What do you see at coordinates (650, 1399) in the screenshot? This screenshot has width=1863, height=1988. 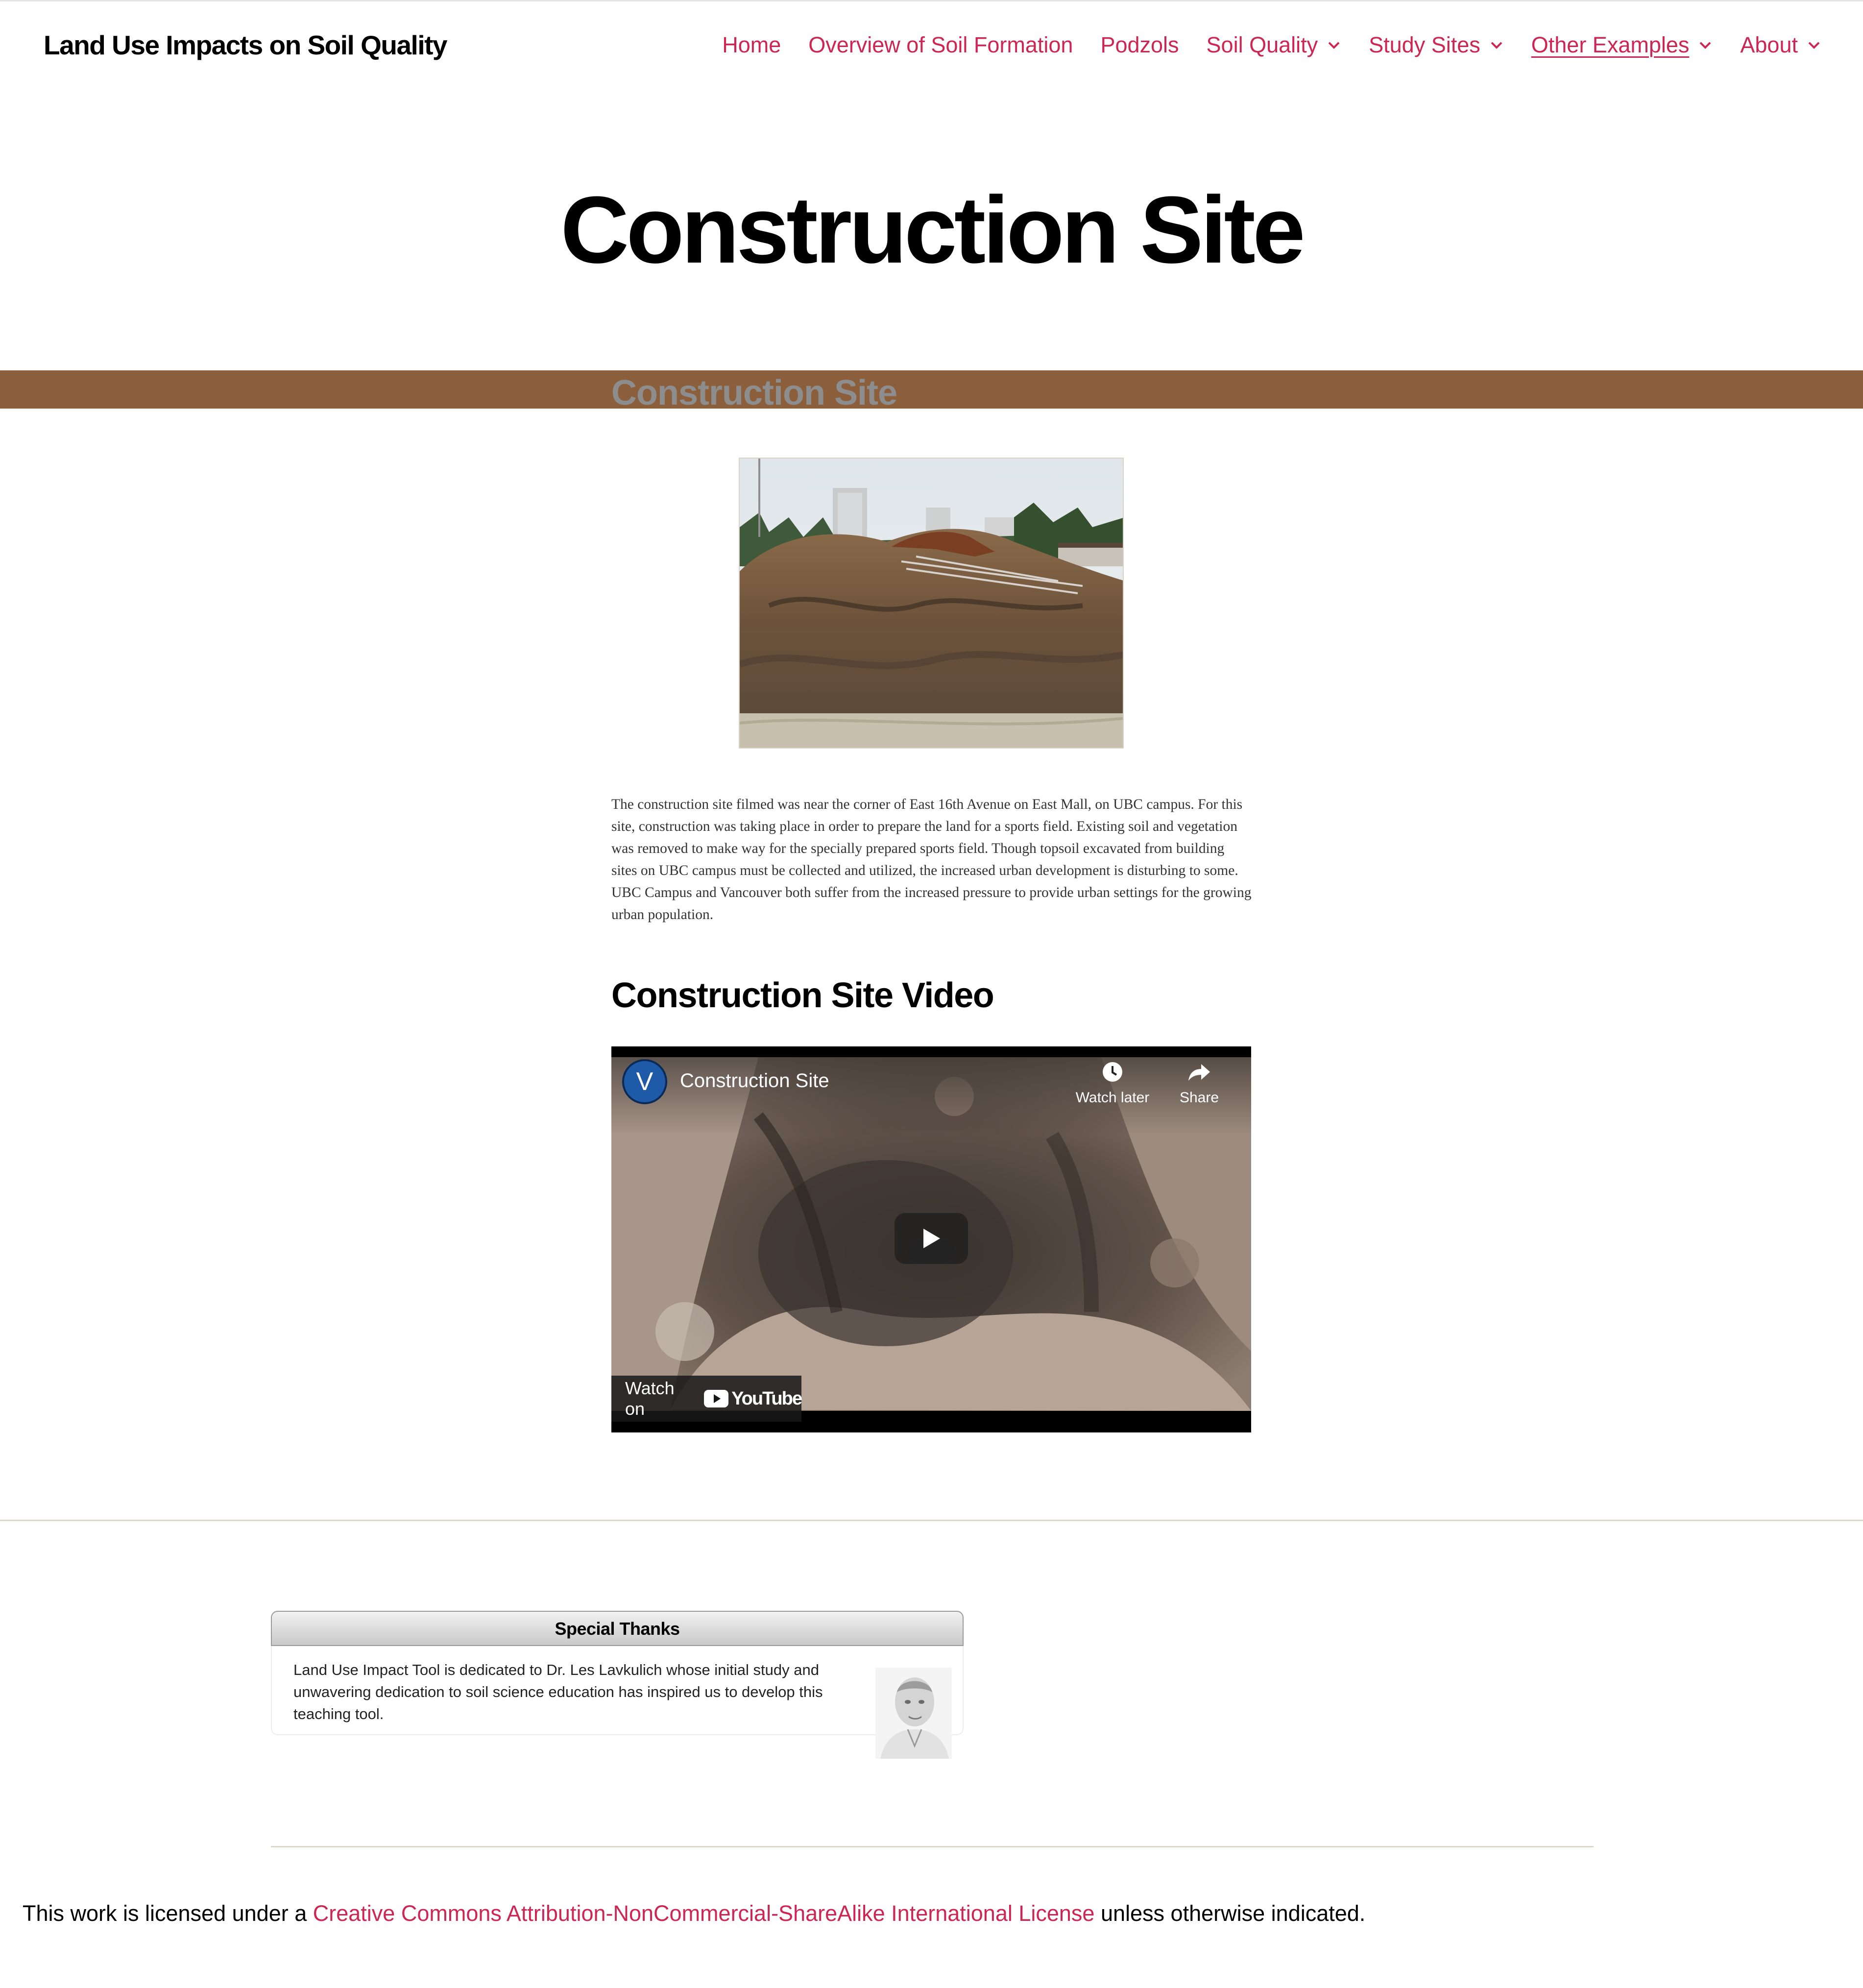 I see `watch-on-label: Watch on` at bounding box center [650, 1399].